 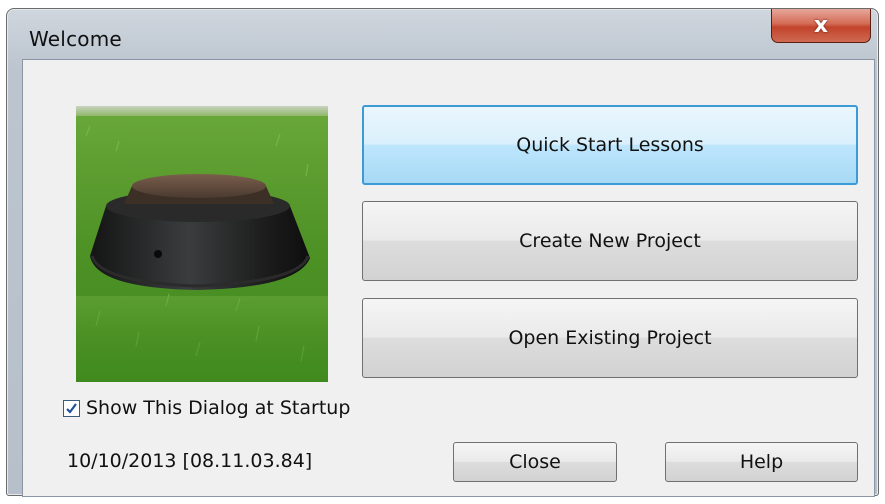 I want to click on version-text: 10/10/2013 [08.11.03.84], so click(x=190, y=461).